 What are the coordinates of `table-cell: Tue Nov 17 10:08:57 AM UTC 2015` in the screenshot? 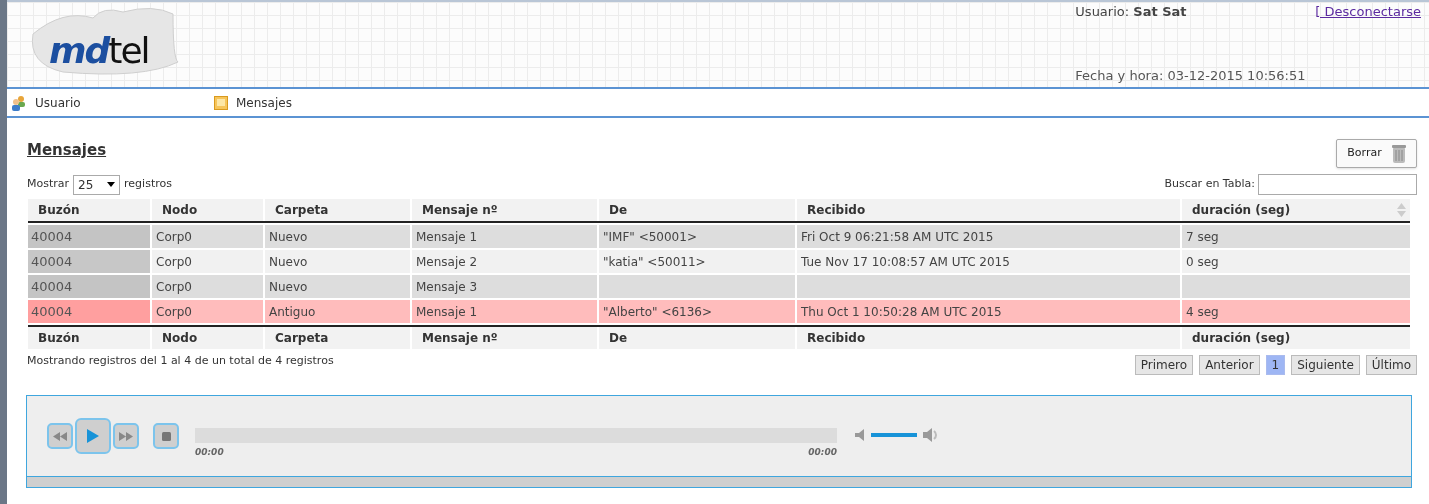 It's located at (988, 261).